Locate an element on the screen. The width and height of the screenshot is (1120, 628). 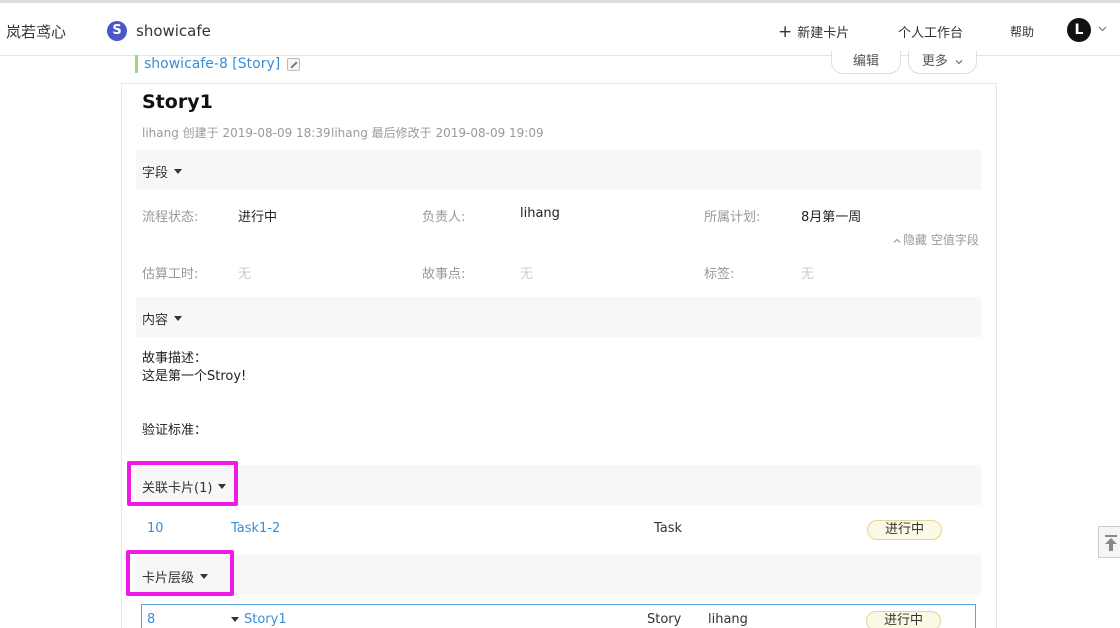
more-button: 更多 is located at coordinates (942, 62).